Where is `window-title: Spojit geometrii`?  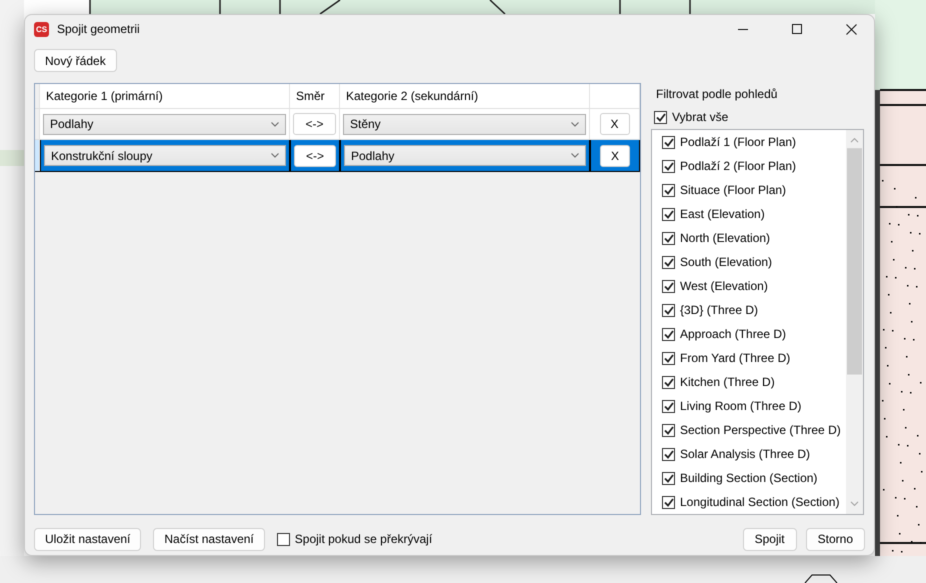
window-title: Spojit geometrii is located at coordinates (99, 29).